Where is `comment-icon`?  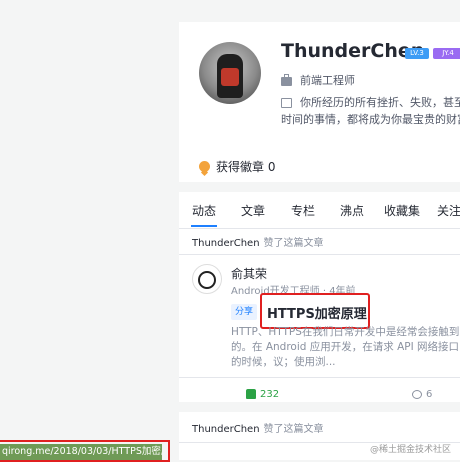
comment-icon is located at coordinates (417, 394).